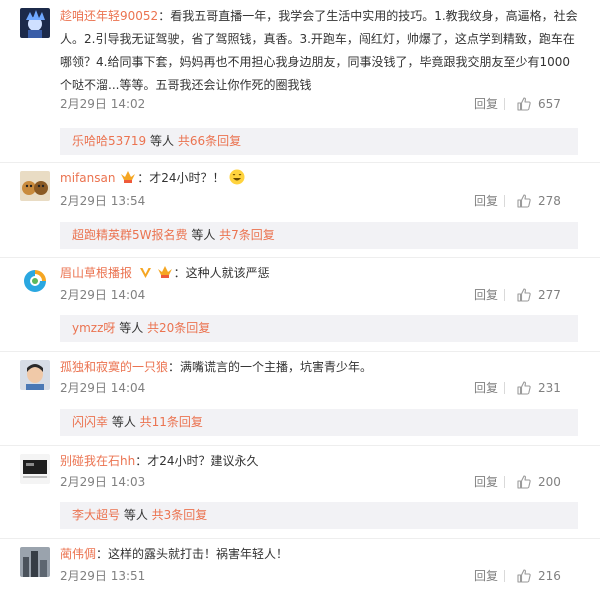 Image resolution: width=600 pixels, height=593 pixels. Describe the element at coordinates (319, 422) in the screenshot. I see `more-replies-bar: 闪闪幸 等人 共11条回复` at that location.